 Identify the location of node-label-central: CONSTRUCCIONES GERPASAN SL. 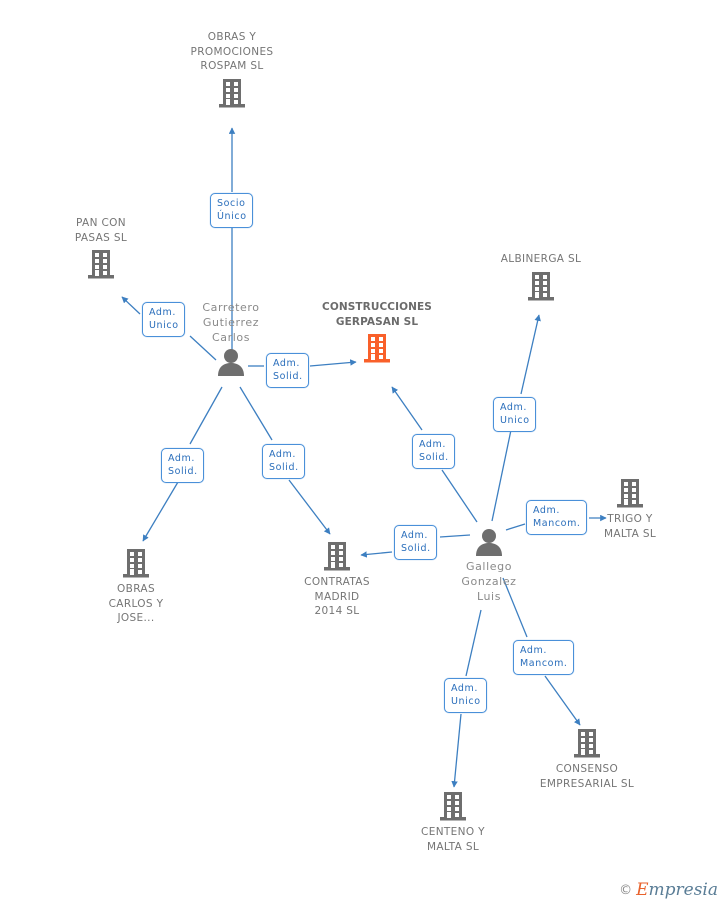
(377, 314).